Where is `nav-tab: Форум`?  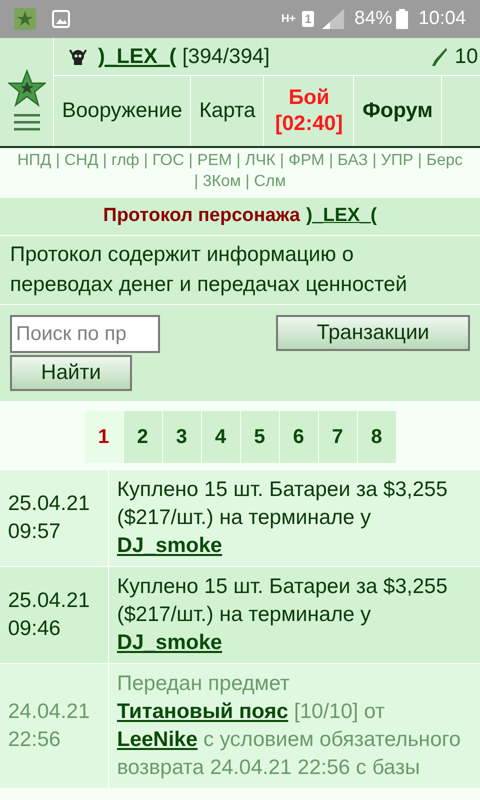 nav-tab: Форум is located at coordinates (398, 111).